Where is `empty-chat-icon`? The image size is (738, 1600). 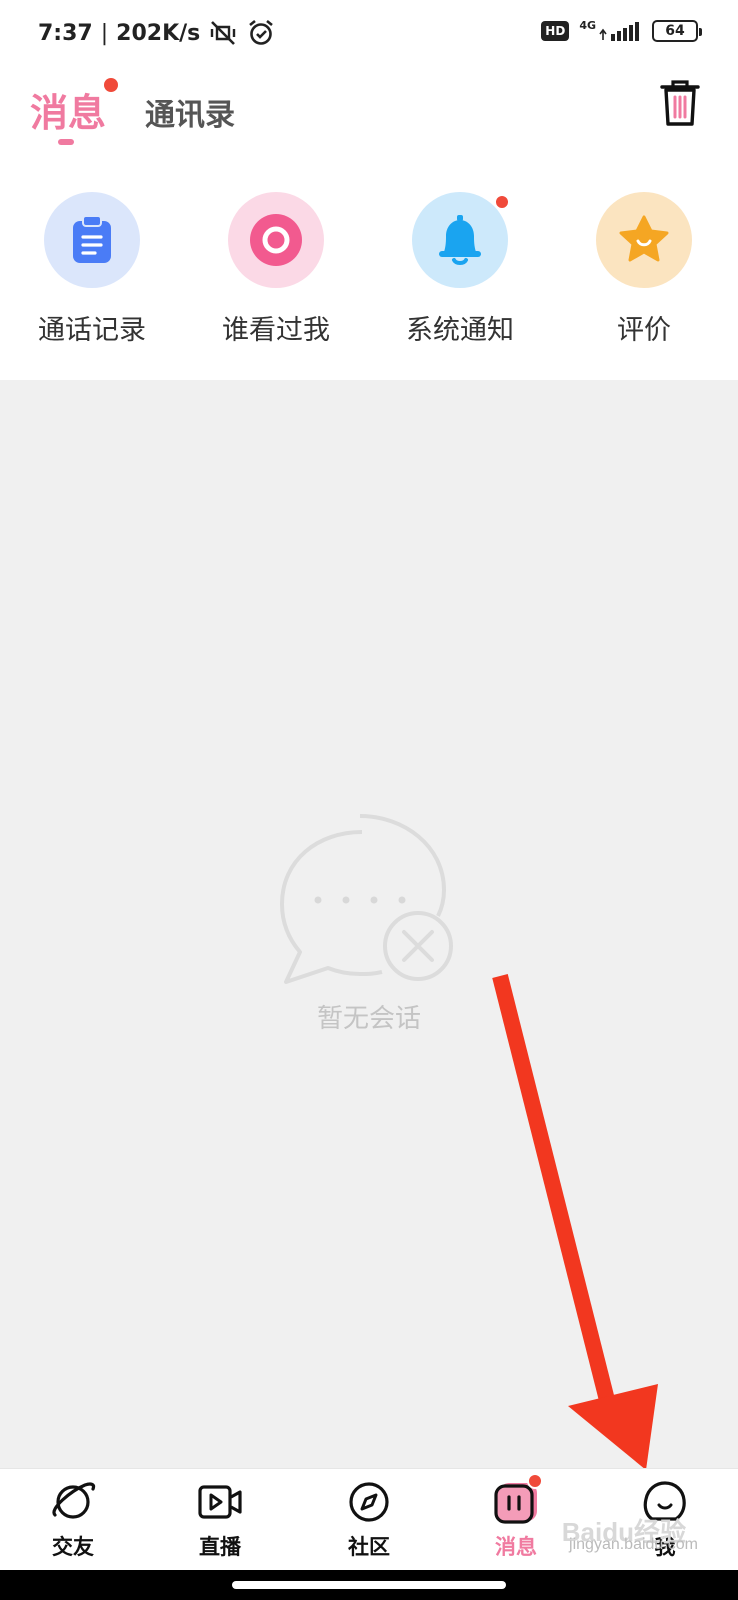 empty-chat-icon is located at coordinates (366, 899).